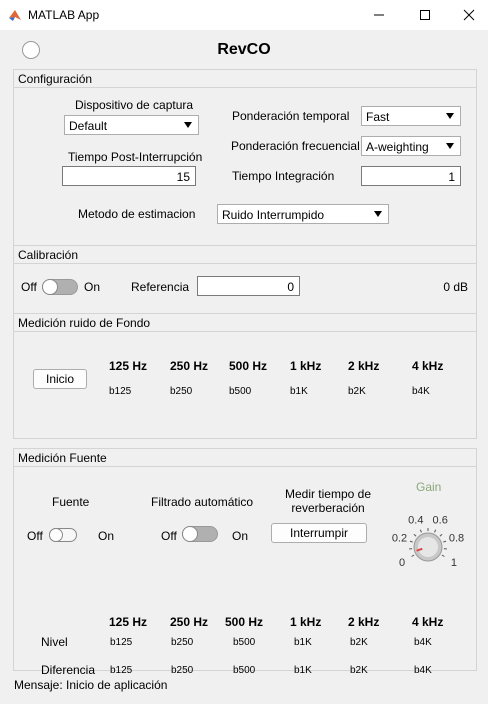  What do you see at coordinates (244, 49) in the screenshot?
I see `app-title: RevCO` at bounding box center [244, 49].